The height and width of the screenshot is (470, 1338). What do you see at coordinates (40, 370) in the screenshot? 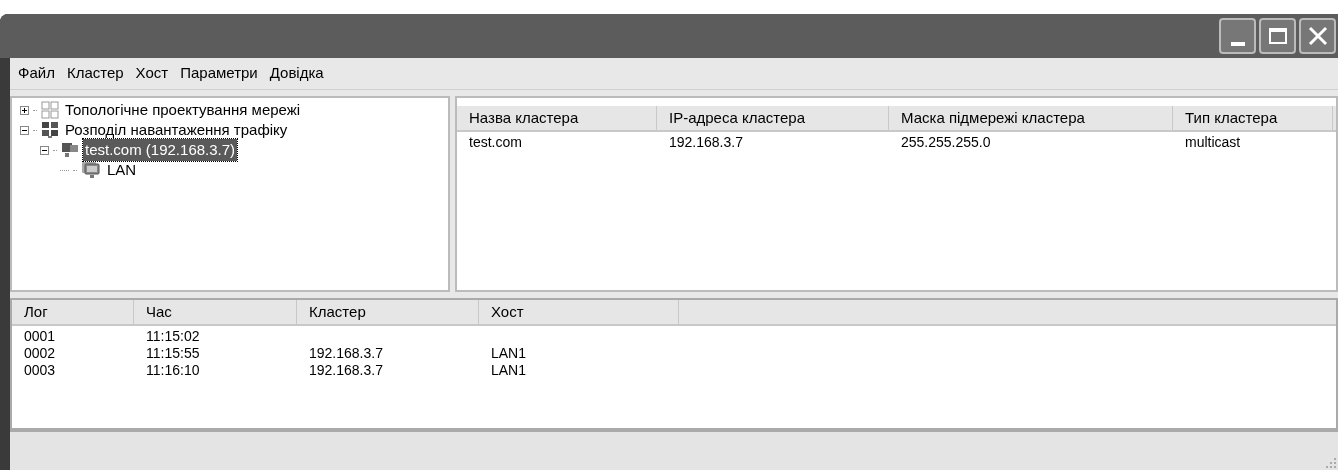
I see `table-cell: 0003` at bounding box center [40, 370].